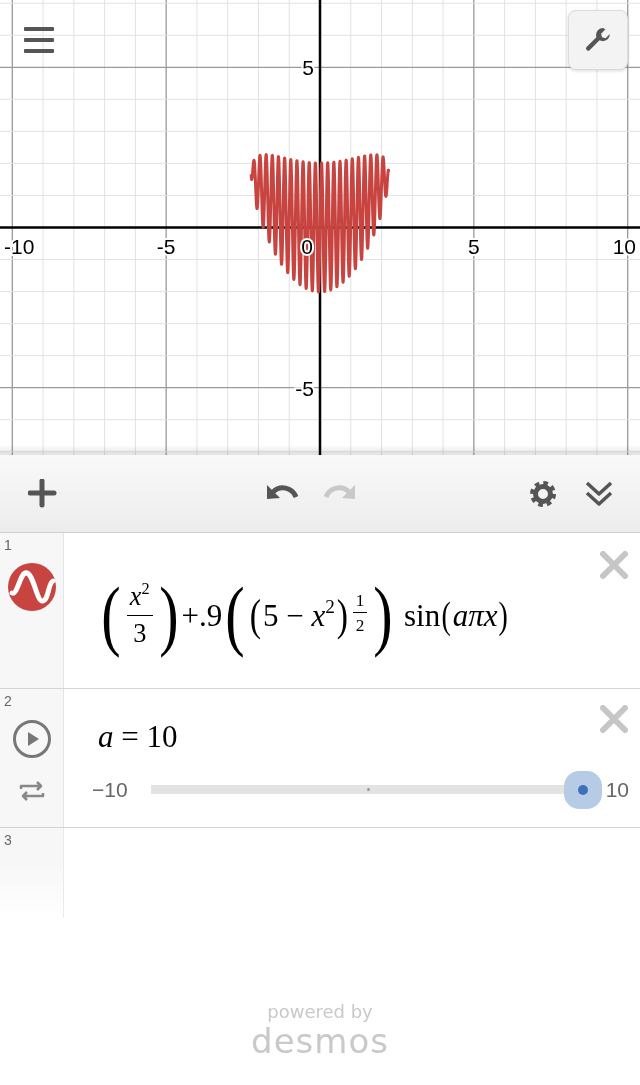 This screenshot has height=1085, width=640. I want to click on tick-label: 10, so click(624, 246).